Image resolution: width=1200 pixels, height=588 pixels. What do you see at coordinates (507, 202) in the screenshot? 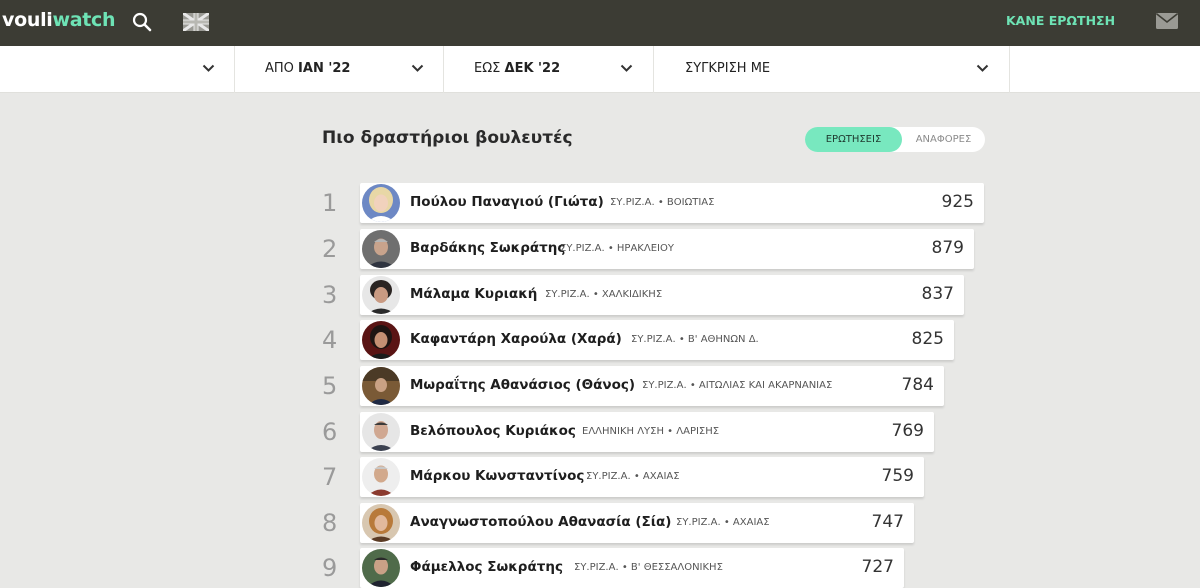
I see `mp-name: Πούλου Παναγιού (Γιώτα)` at bounding box center [507, 202].